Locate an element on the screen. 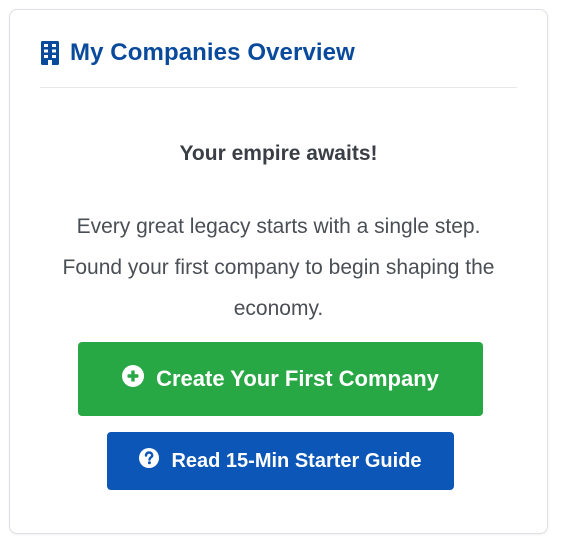 This screenshot has width=561, height=547. card-title: My Companies Overview is located at coordinates (212, 52).